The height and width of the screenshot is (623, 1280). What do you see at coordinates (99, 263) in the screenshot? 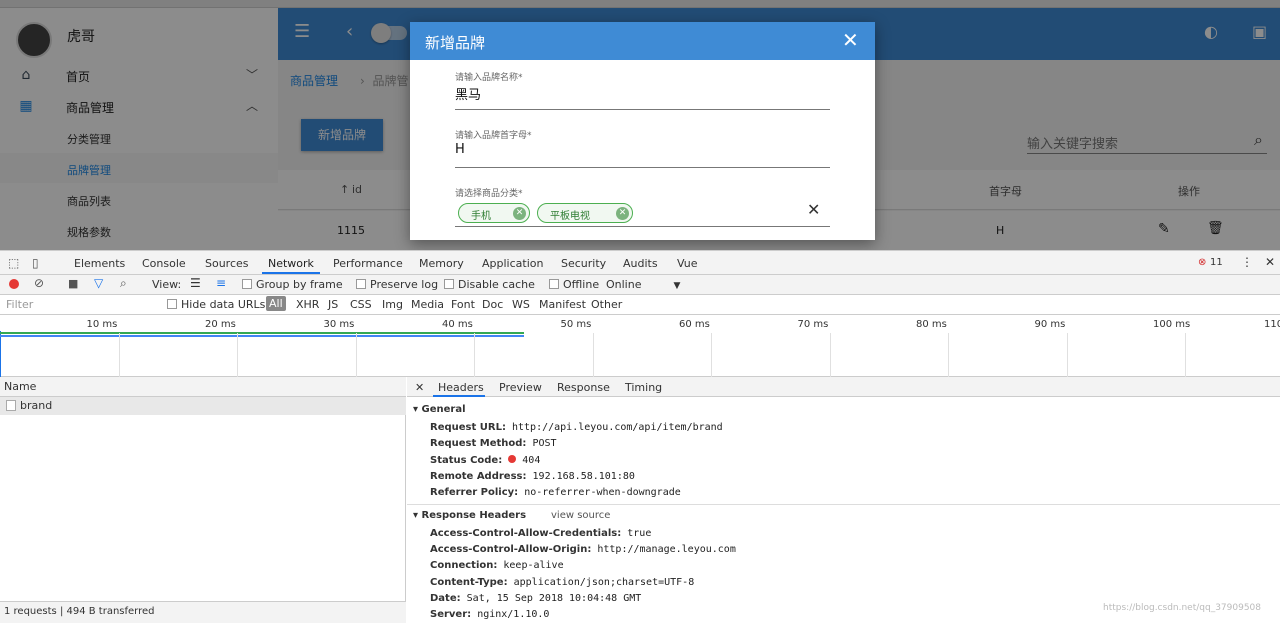
I see `tab-elements: Elements` at bounding box center [99, 263].